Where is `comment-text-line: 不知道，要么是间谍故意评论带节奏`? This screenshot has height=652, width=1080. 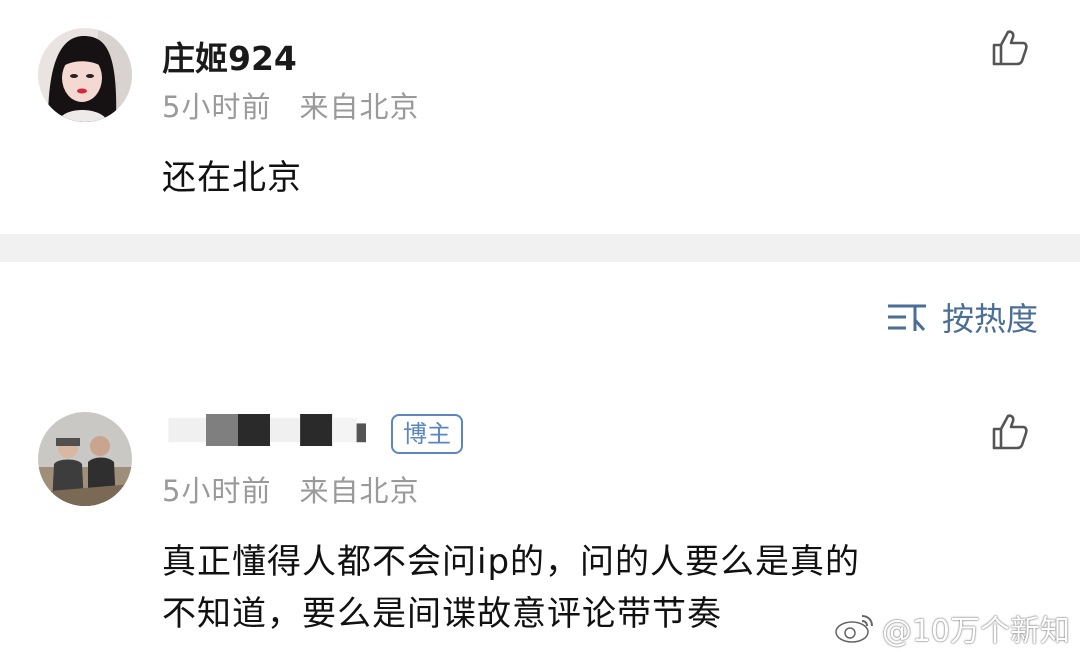 comment-text-line: 不知道，要么是间谍故意评论带节奏 is located at coordinates (442, 614).